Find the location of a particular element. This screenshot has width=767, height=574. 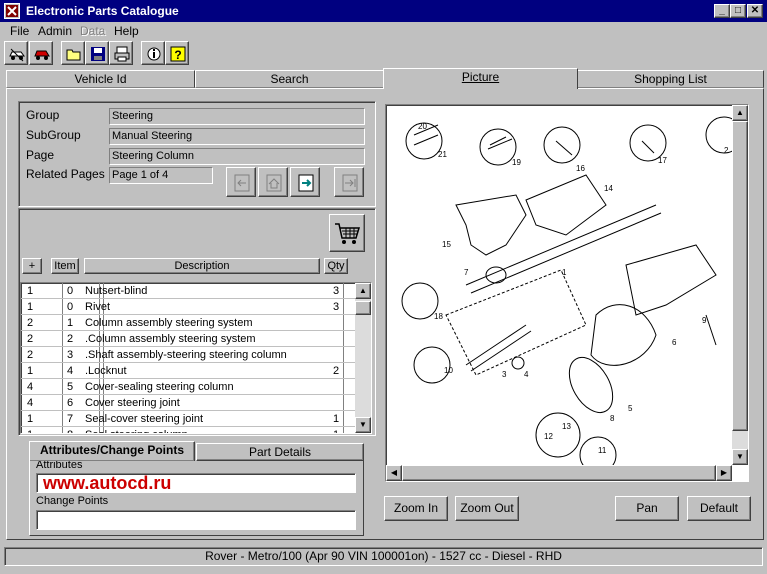

callout-19: 19 is located at coordinates (516, 162).